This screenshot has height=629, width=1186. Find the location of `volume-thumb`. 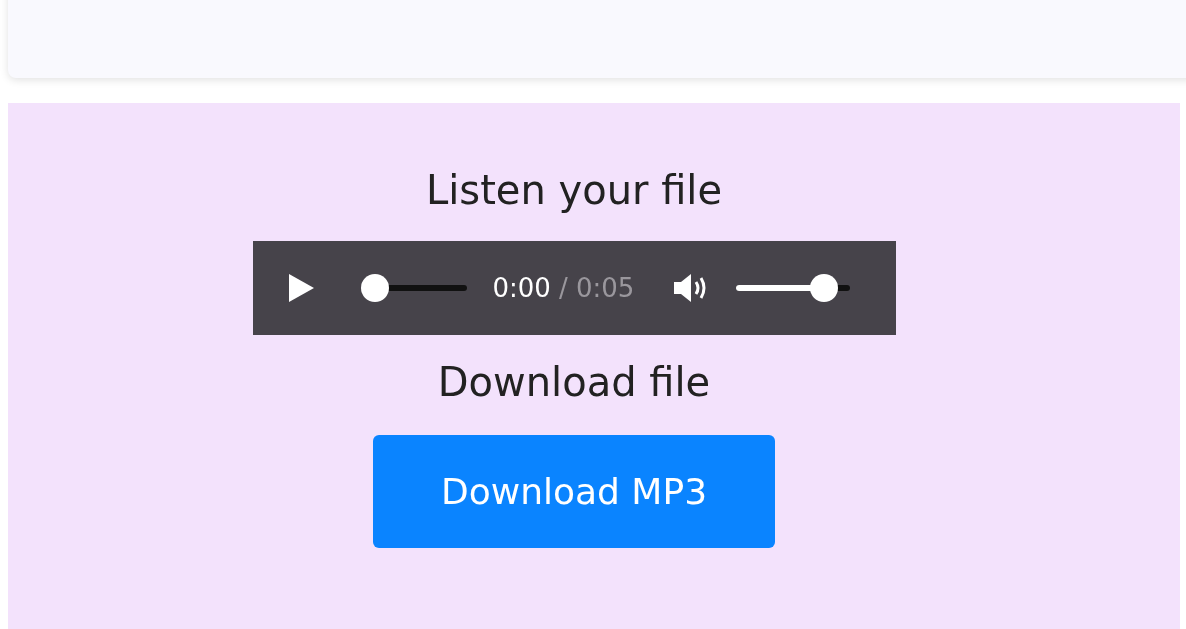

volume-thumb is located at coordinates (824, 288).